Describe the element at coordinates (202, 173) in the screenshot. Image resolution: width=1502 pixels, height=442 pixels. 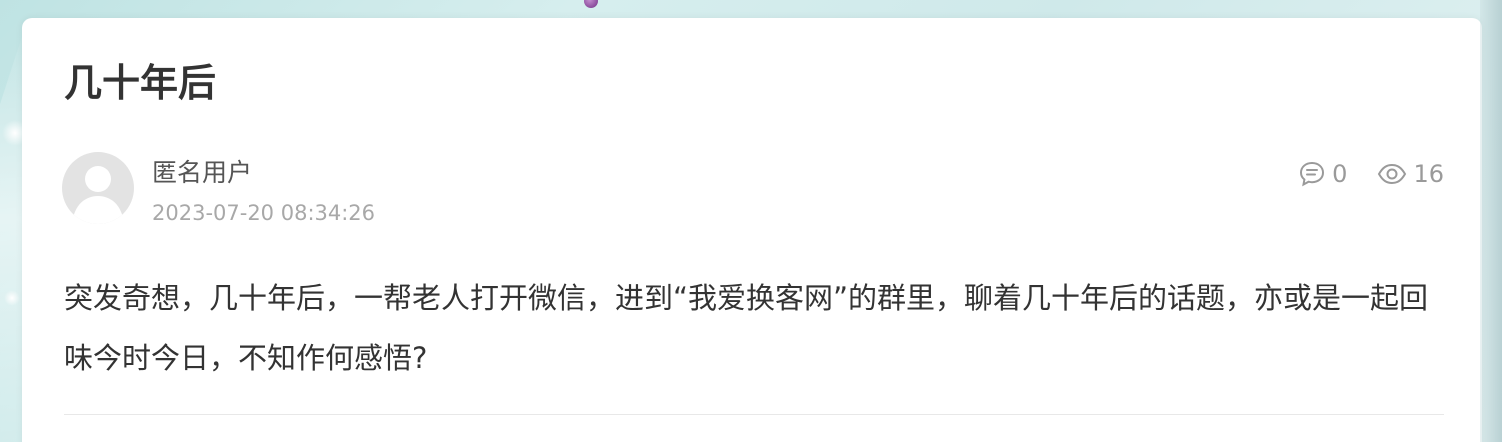
I see `author-name: 匿名用户` at that location.